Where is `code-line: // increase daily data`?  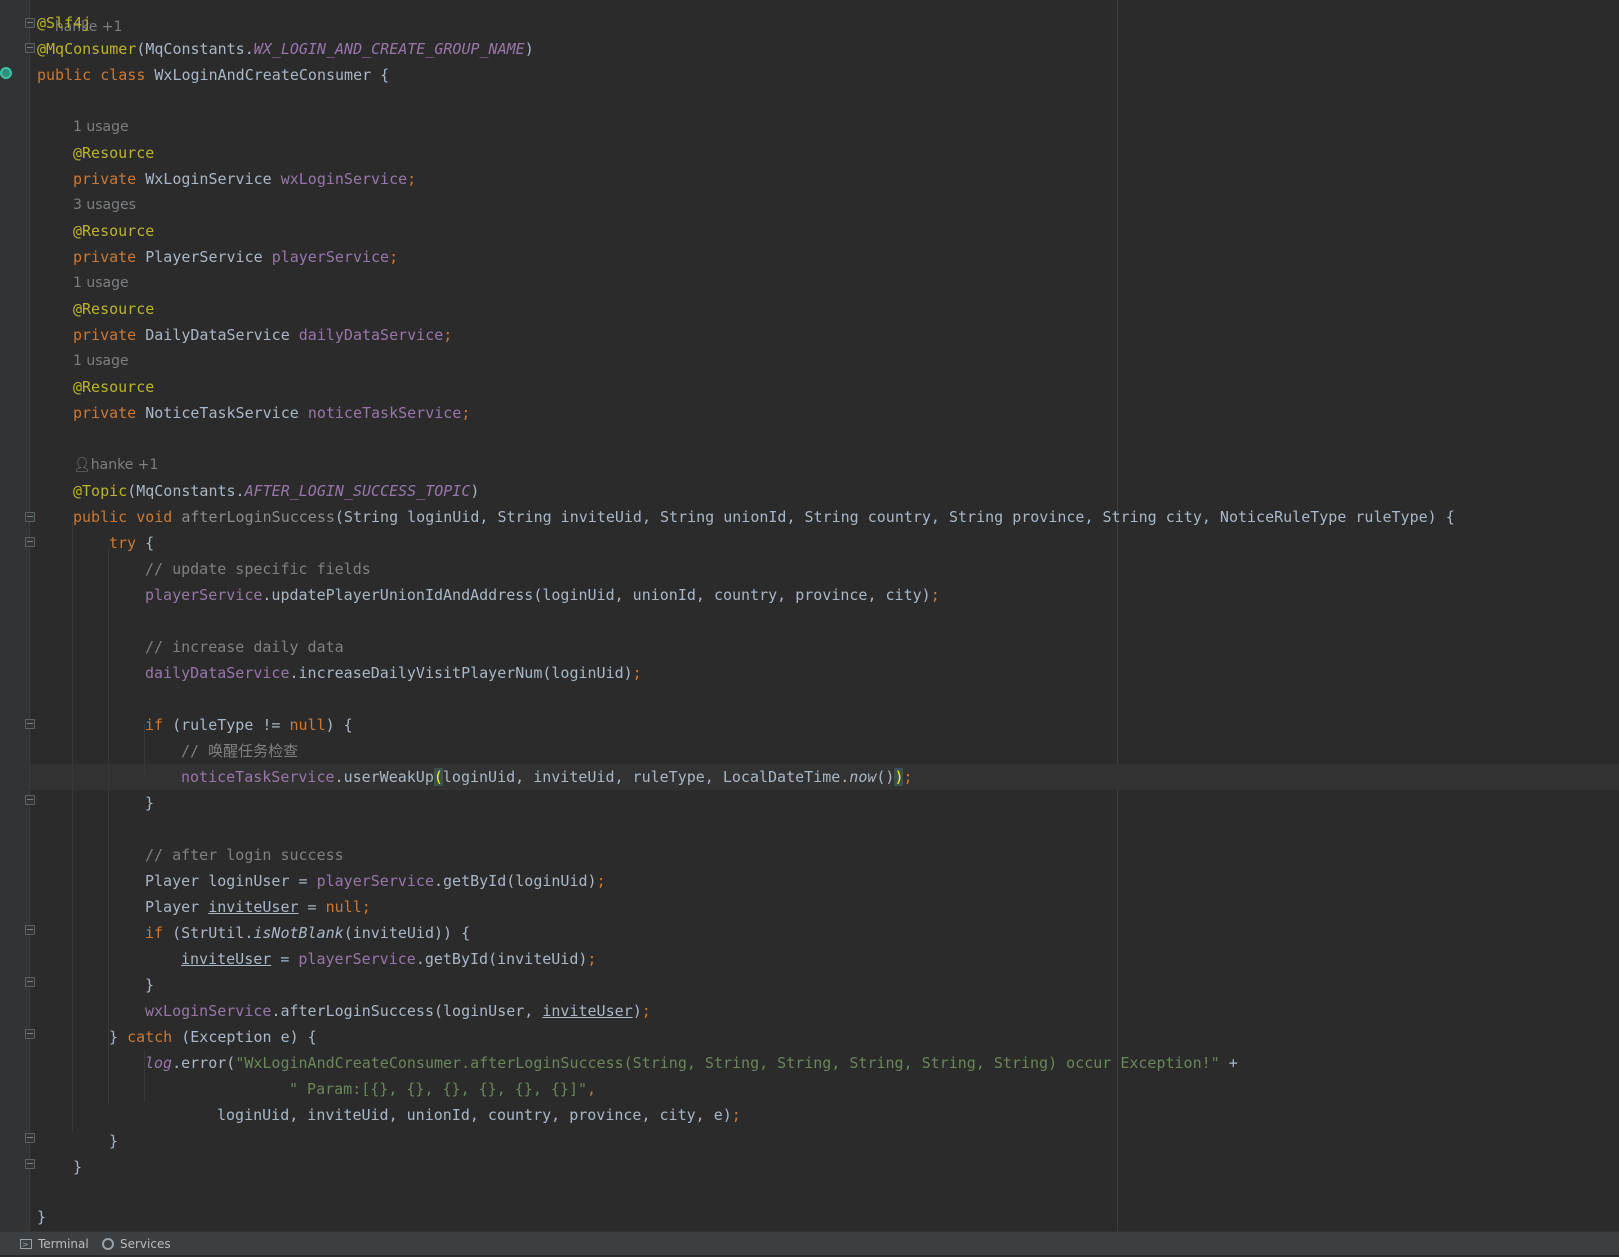
code-line: // increase daily data is located at coordinates (190, 647).